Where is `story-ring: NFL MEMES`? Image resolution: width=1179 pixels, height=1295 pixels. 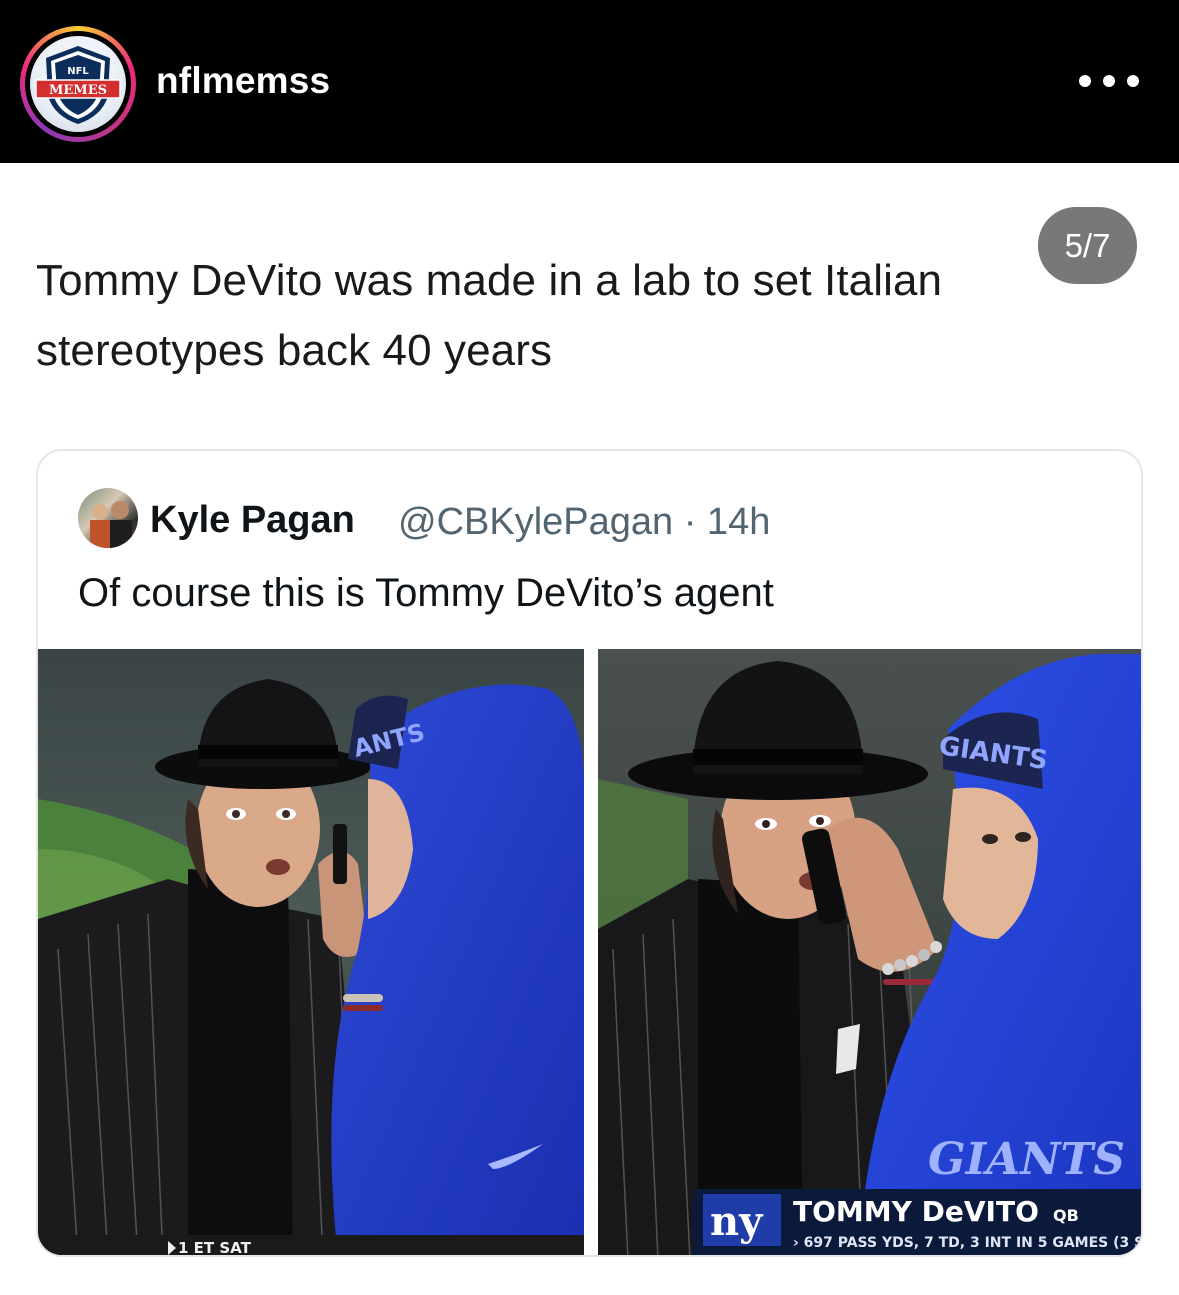
story-ring: NFL MEMES is located at coordinates (78, 84).